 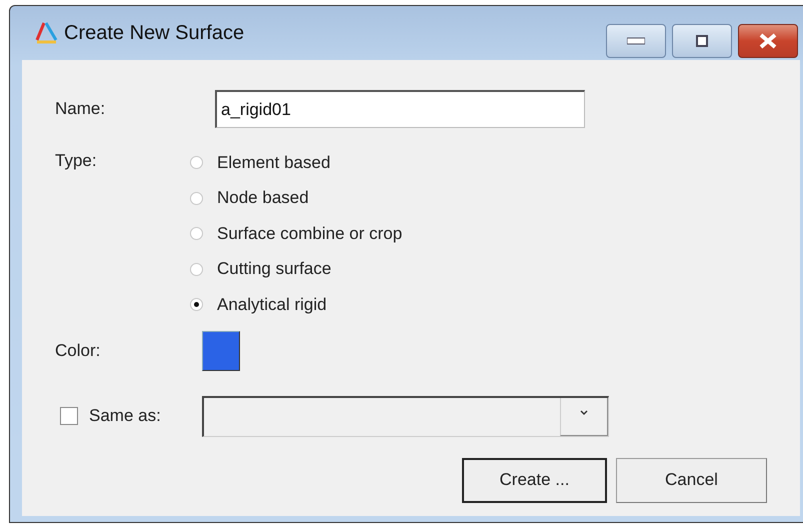 What do you see at coordinates (273, 162) in the screenshot?
I see `radio-label: Element based` at bounding box center [273, 162].